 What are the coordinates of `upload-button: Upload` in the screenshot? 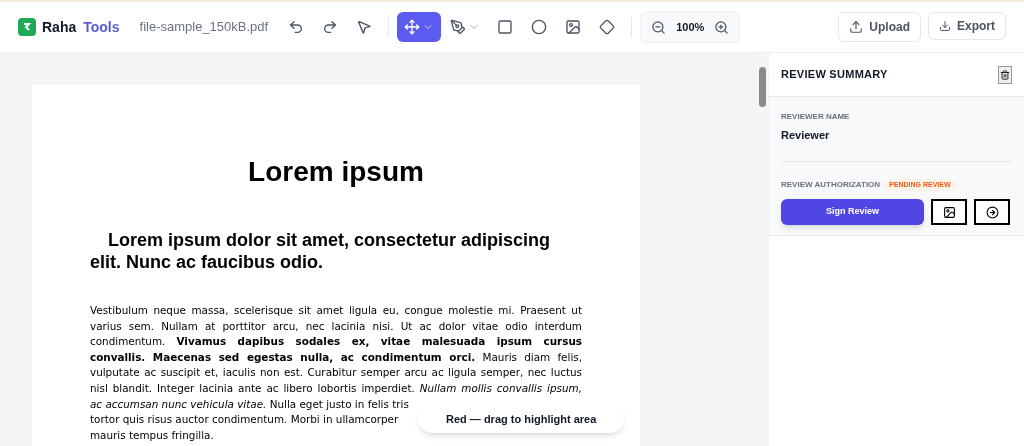 It's located at (879, 27).